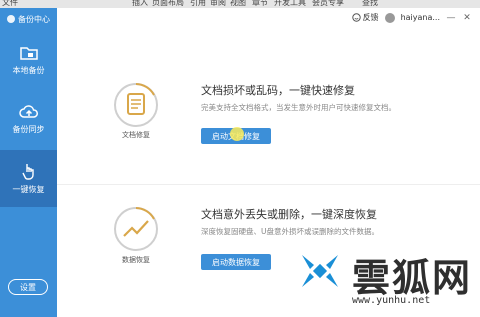  I want to click on doc-repair-desc: 完美支持全文档格式，当发生意外时用户可快速修复文档。, so click(298, 107).